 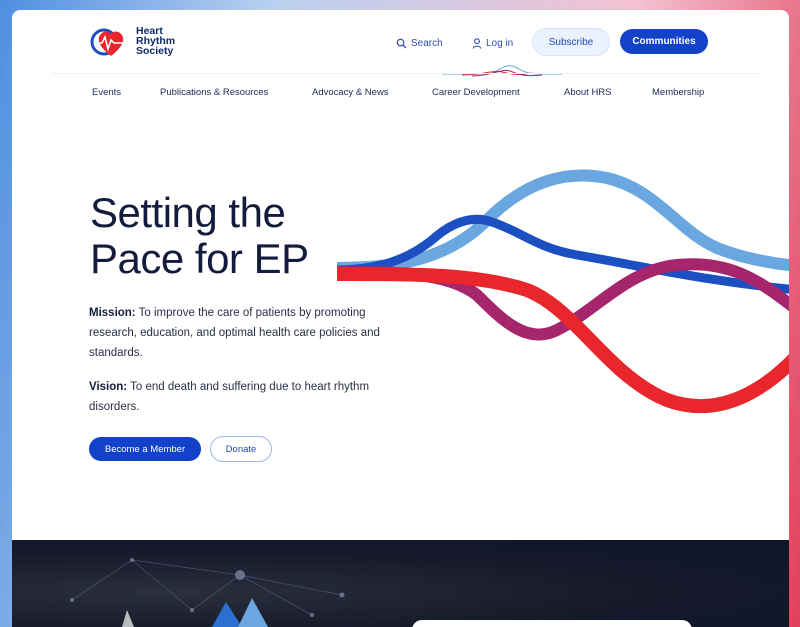 I want to click on logo-wordmark: Heart Rhythm Society, so click(x=155, y=41).